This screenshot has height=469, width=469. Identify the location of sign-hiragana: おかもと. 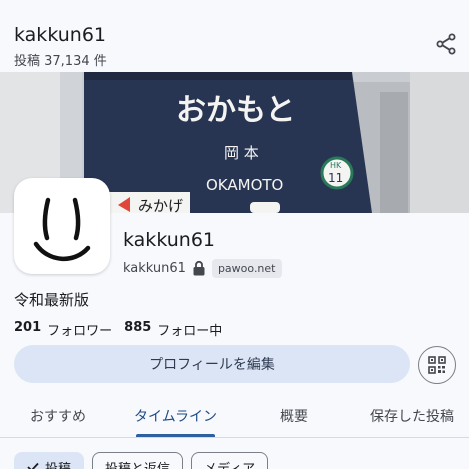
(235, 110).